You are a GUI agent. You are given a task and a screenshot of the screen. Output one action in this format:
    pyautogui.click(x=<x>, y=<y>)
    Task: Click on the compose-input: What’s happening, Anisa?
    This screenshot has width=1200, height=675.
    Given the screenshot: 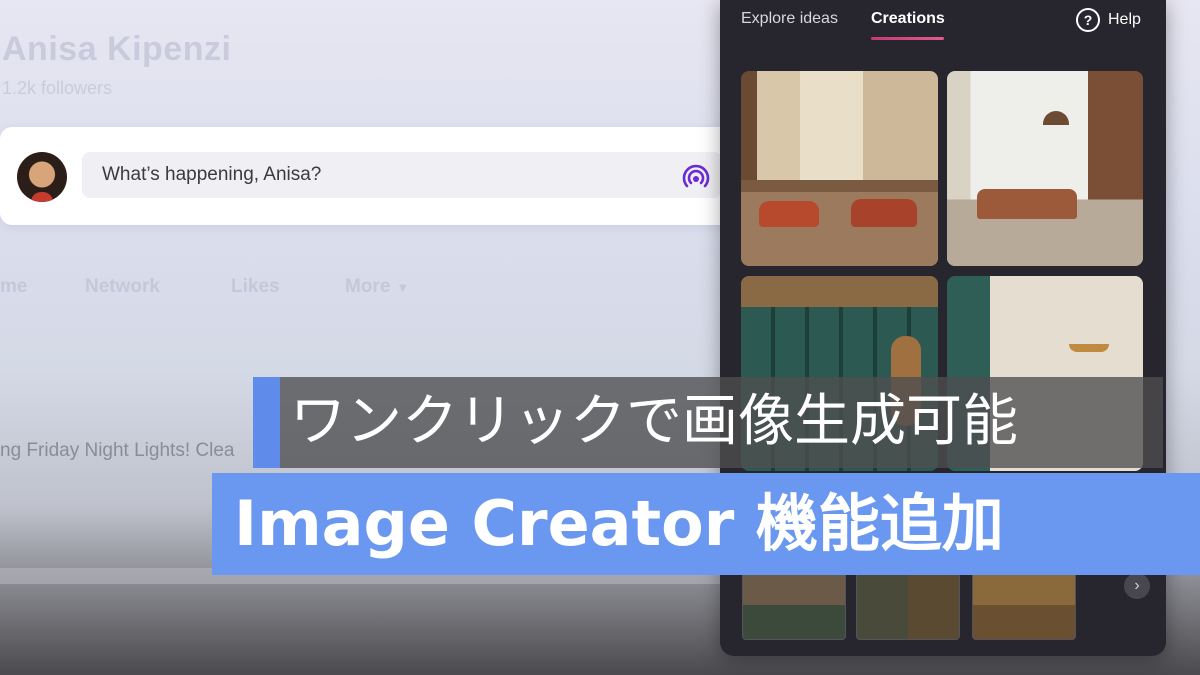 What is the action you would take?
    pyautogui.click(x=402, y=175)
    